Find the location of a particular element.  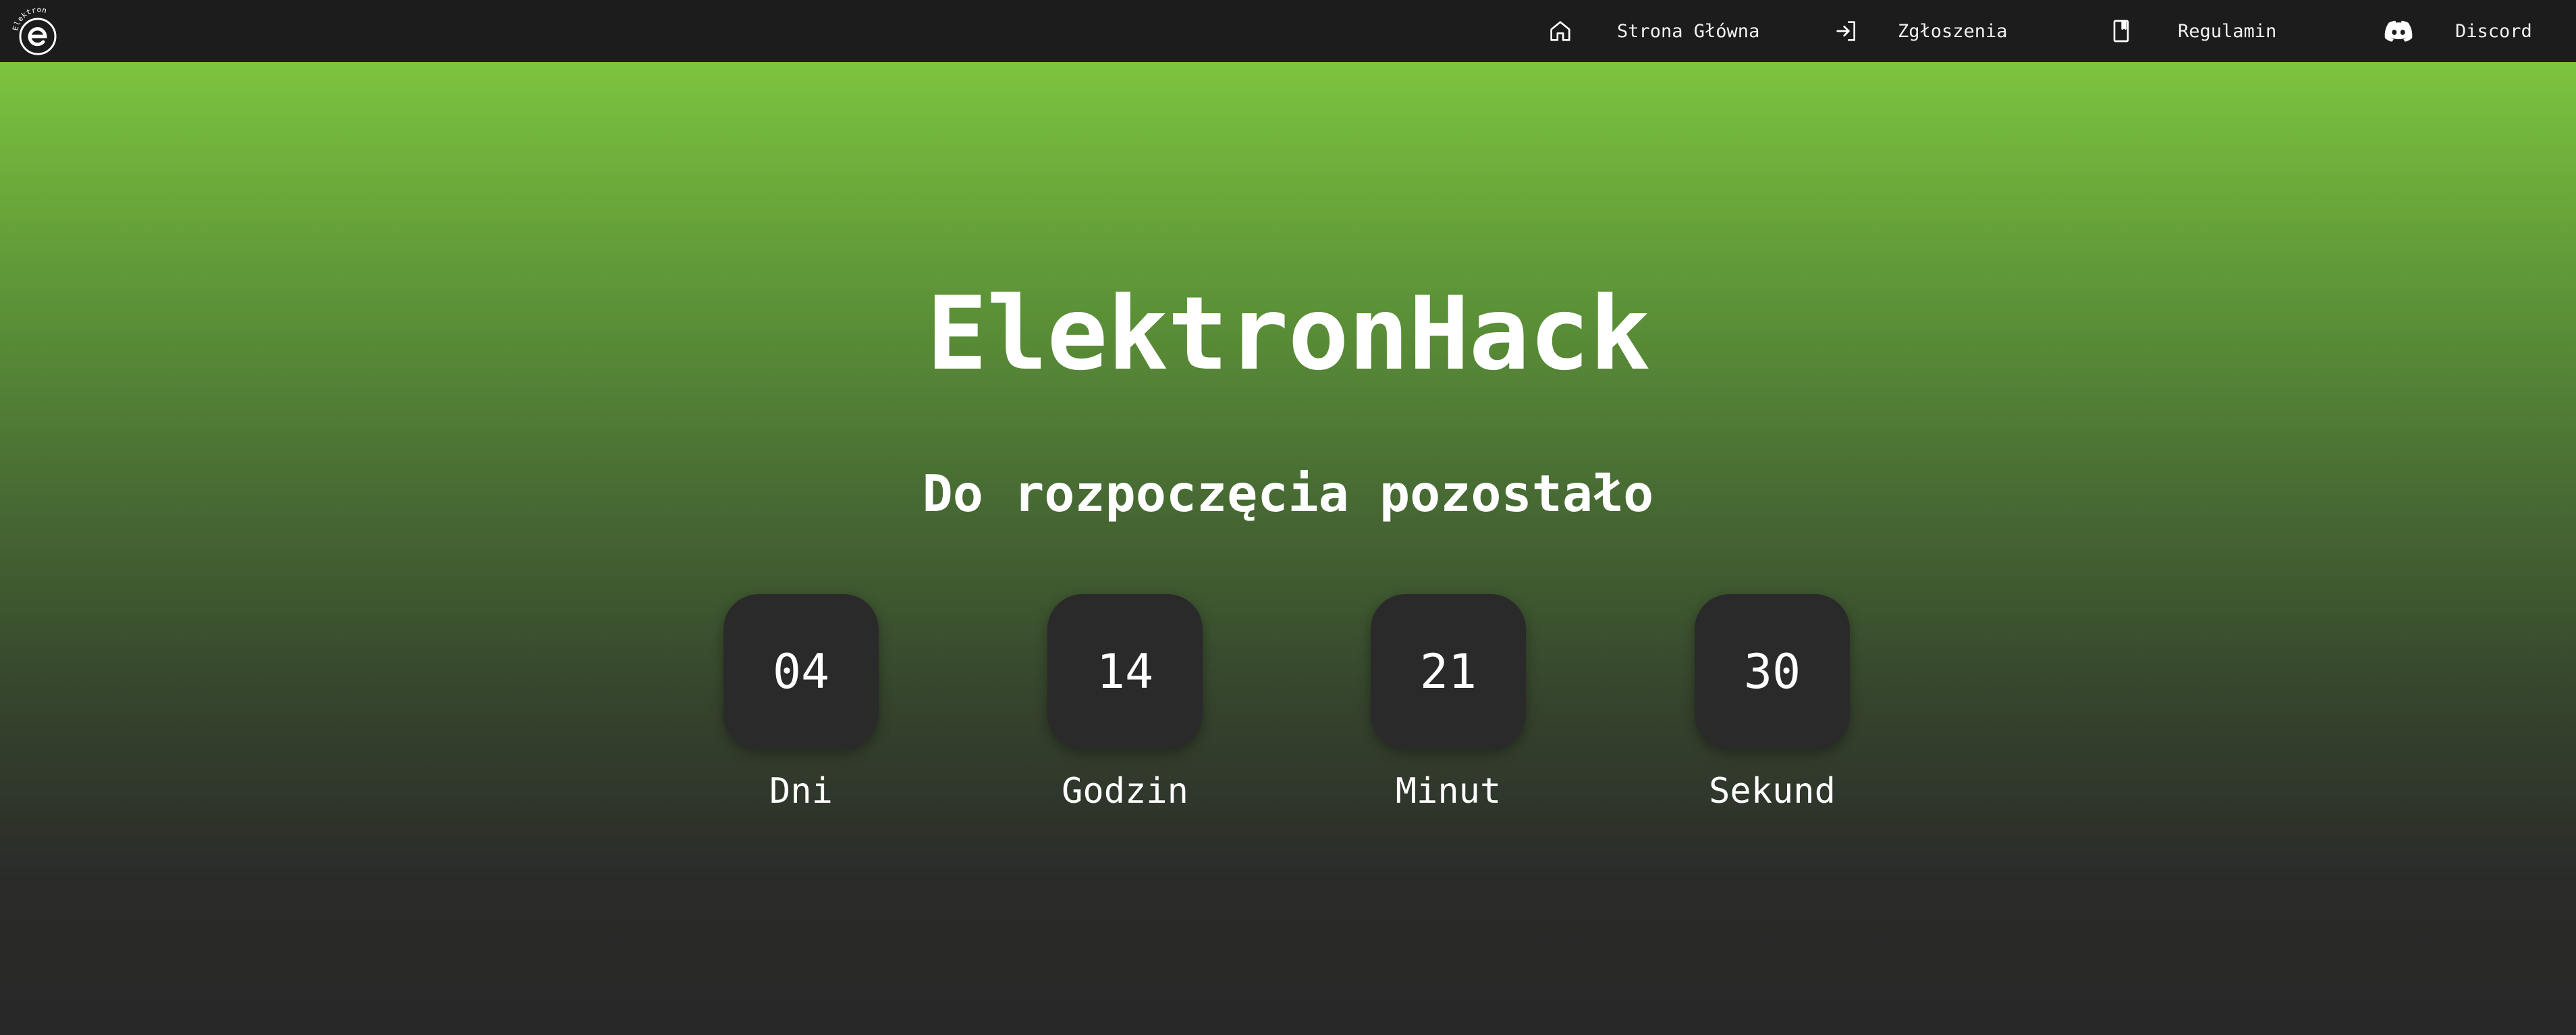

page-title: ElektronHack is located at coordinates (1288, 334).